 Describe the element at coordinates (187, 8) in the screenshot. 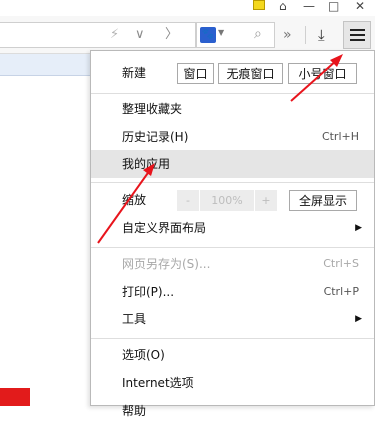

I see `title-bar: ⌂ — □ ✕` at that location.